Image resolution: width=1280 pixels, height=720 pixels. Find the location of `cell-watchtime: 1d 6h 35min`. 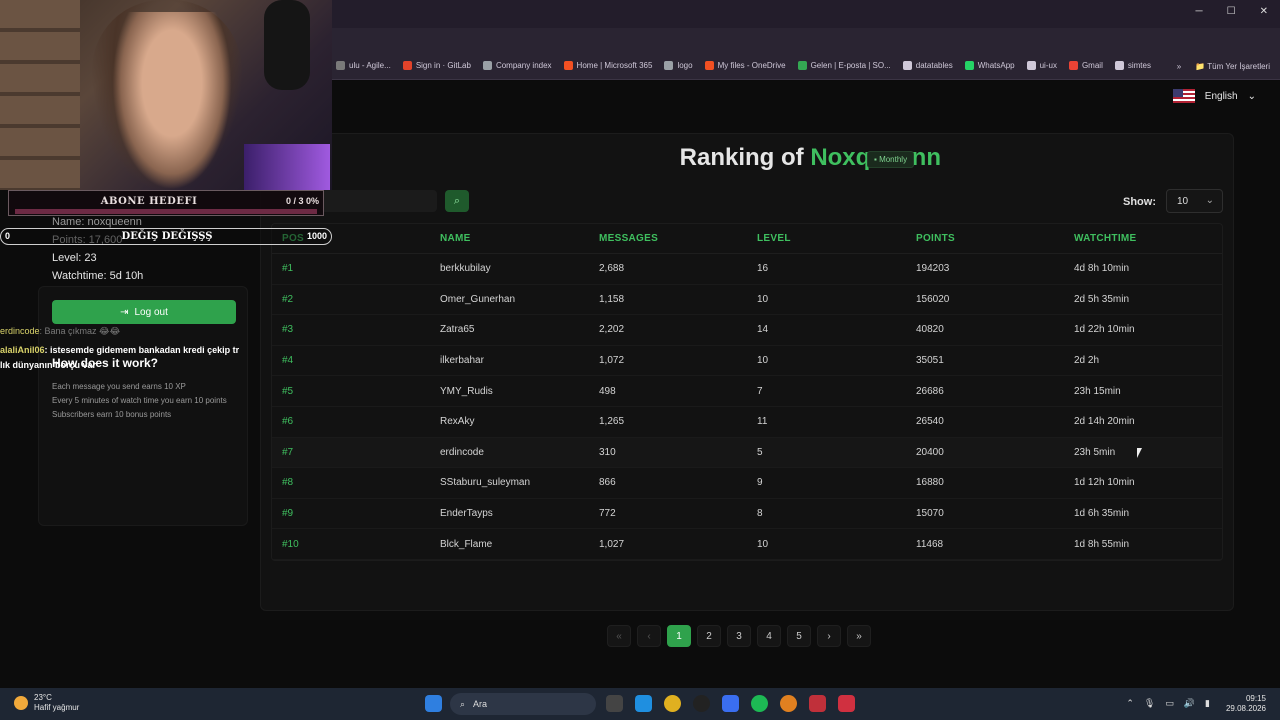

cell-watchtime: 1d 6h 35min is located at coordinates (1102, 514).